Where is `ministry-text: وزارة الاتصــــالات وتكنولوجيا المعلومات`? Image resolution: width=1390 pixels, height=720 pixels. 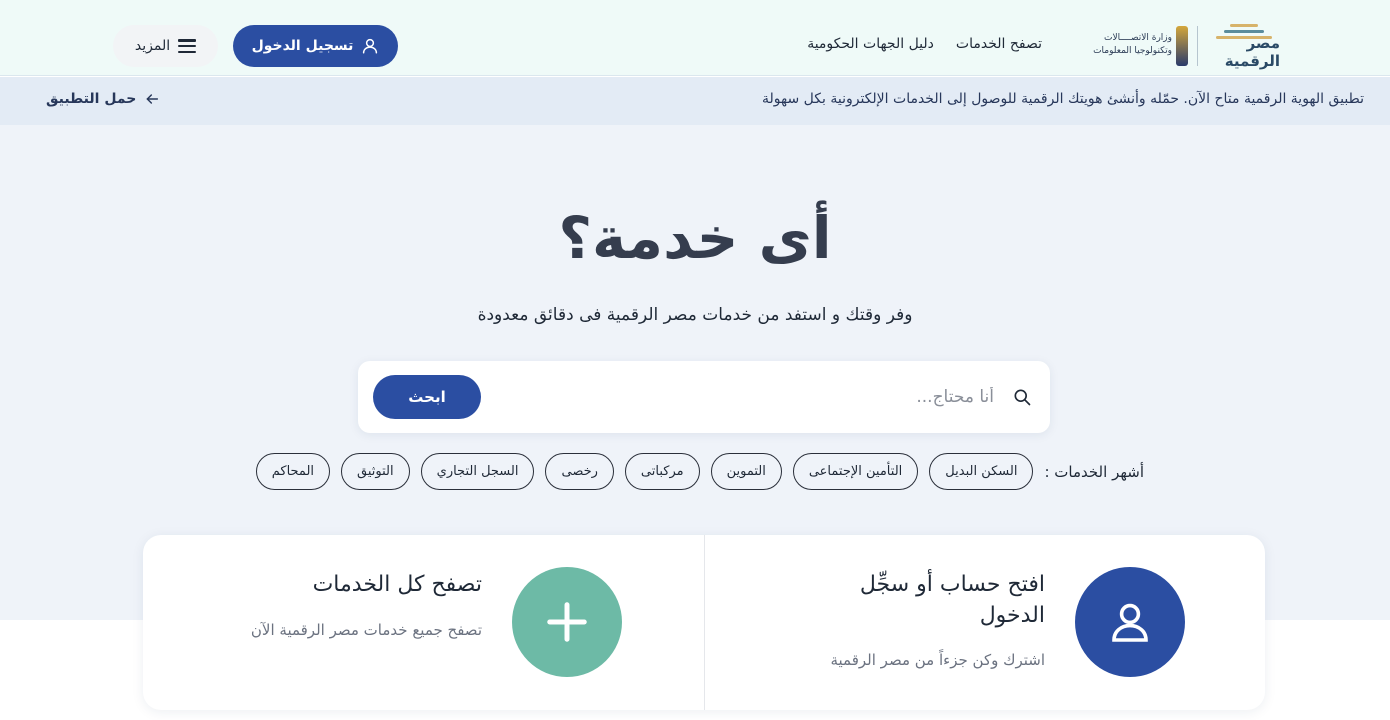
ministry-text: وزارة الاتصــــالات وتكنولوجيا المعلومات is located at coordinates (1132, 45).